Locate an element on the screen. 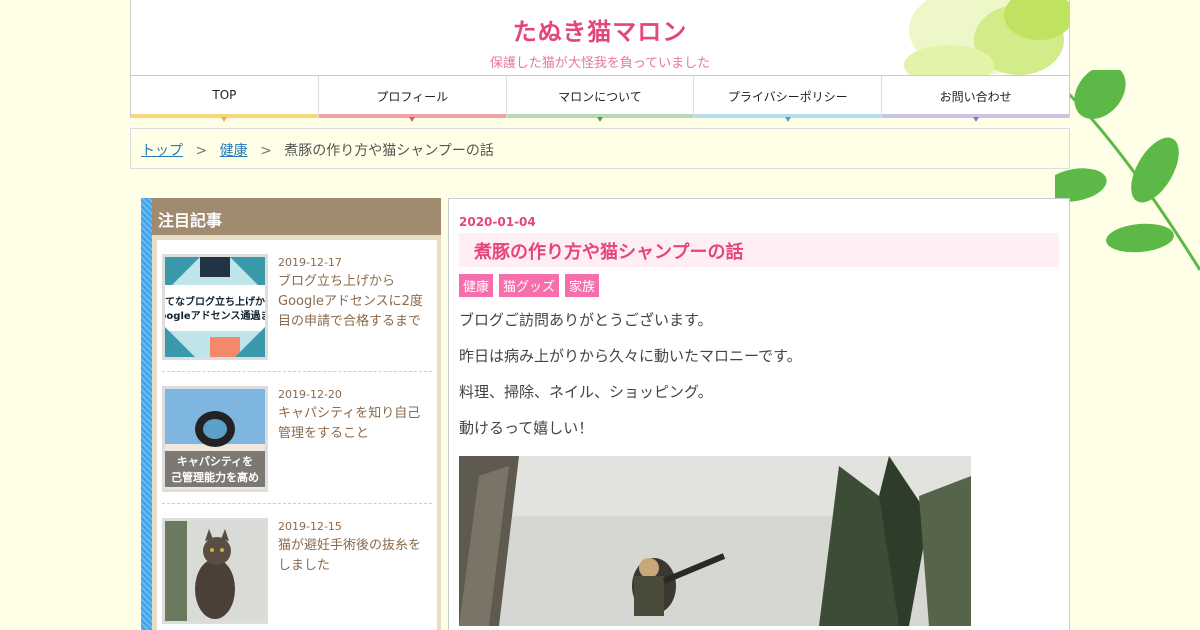 This screenshot has height=630, width=1200. thumbnail-image is located at coordinates (215, 571).